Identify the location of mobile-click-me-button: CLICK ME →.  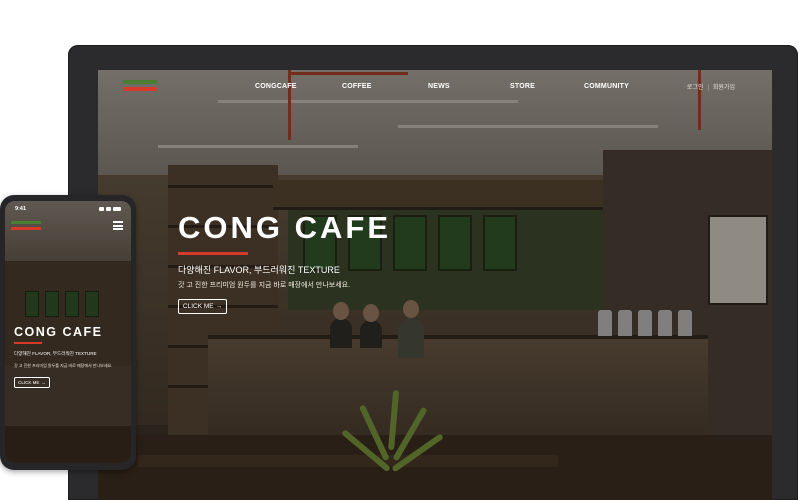
(32, 382).